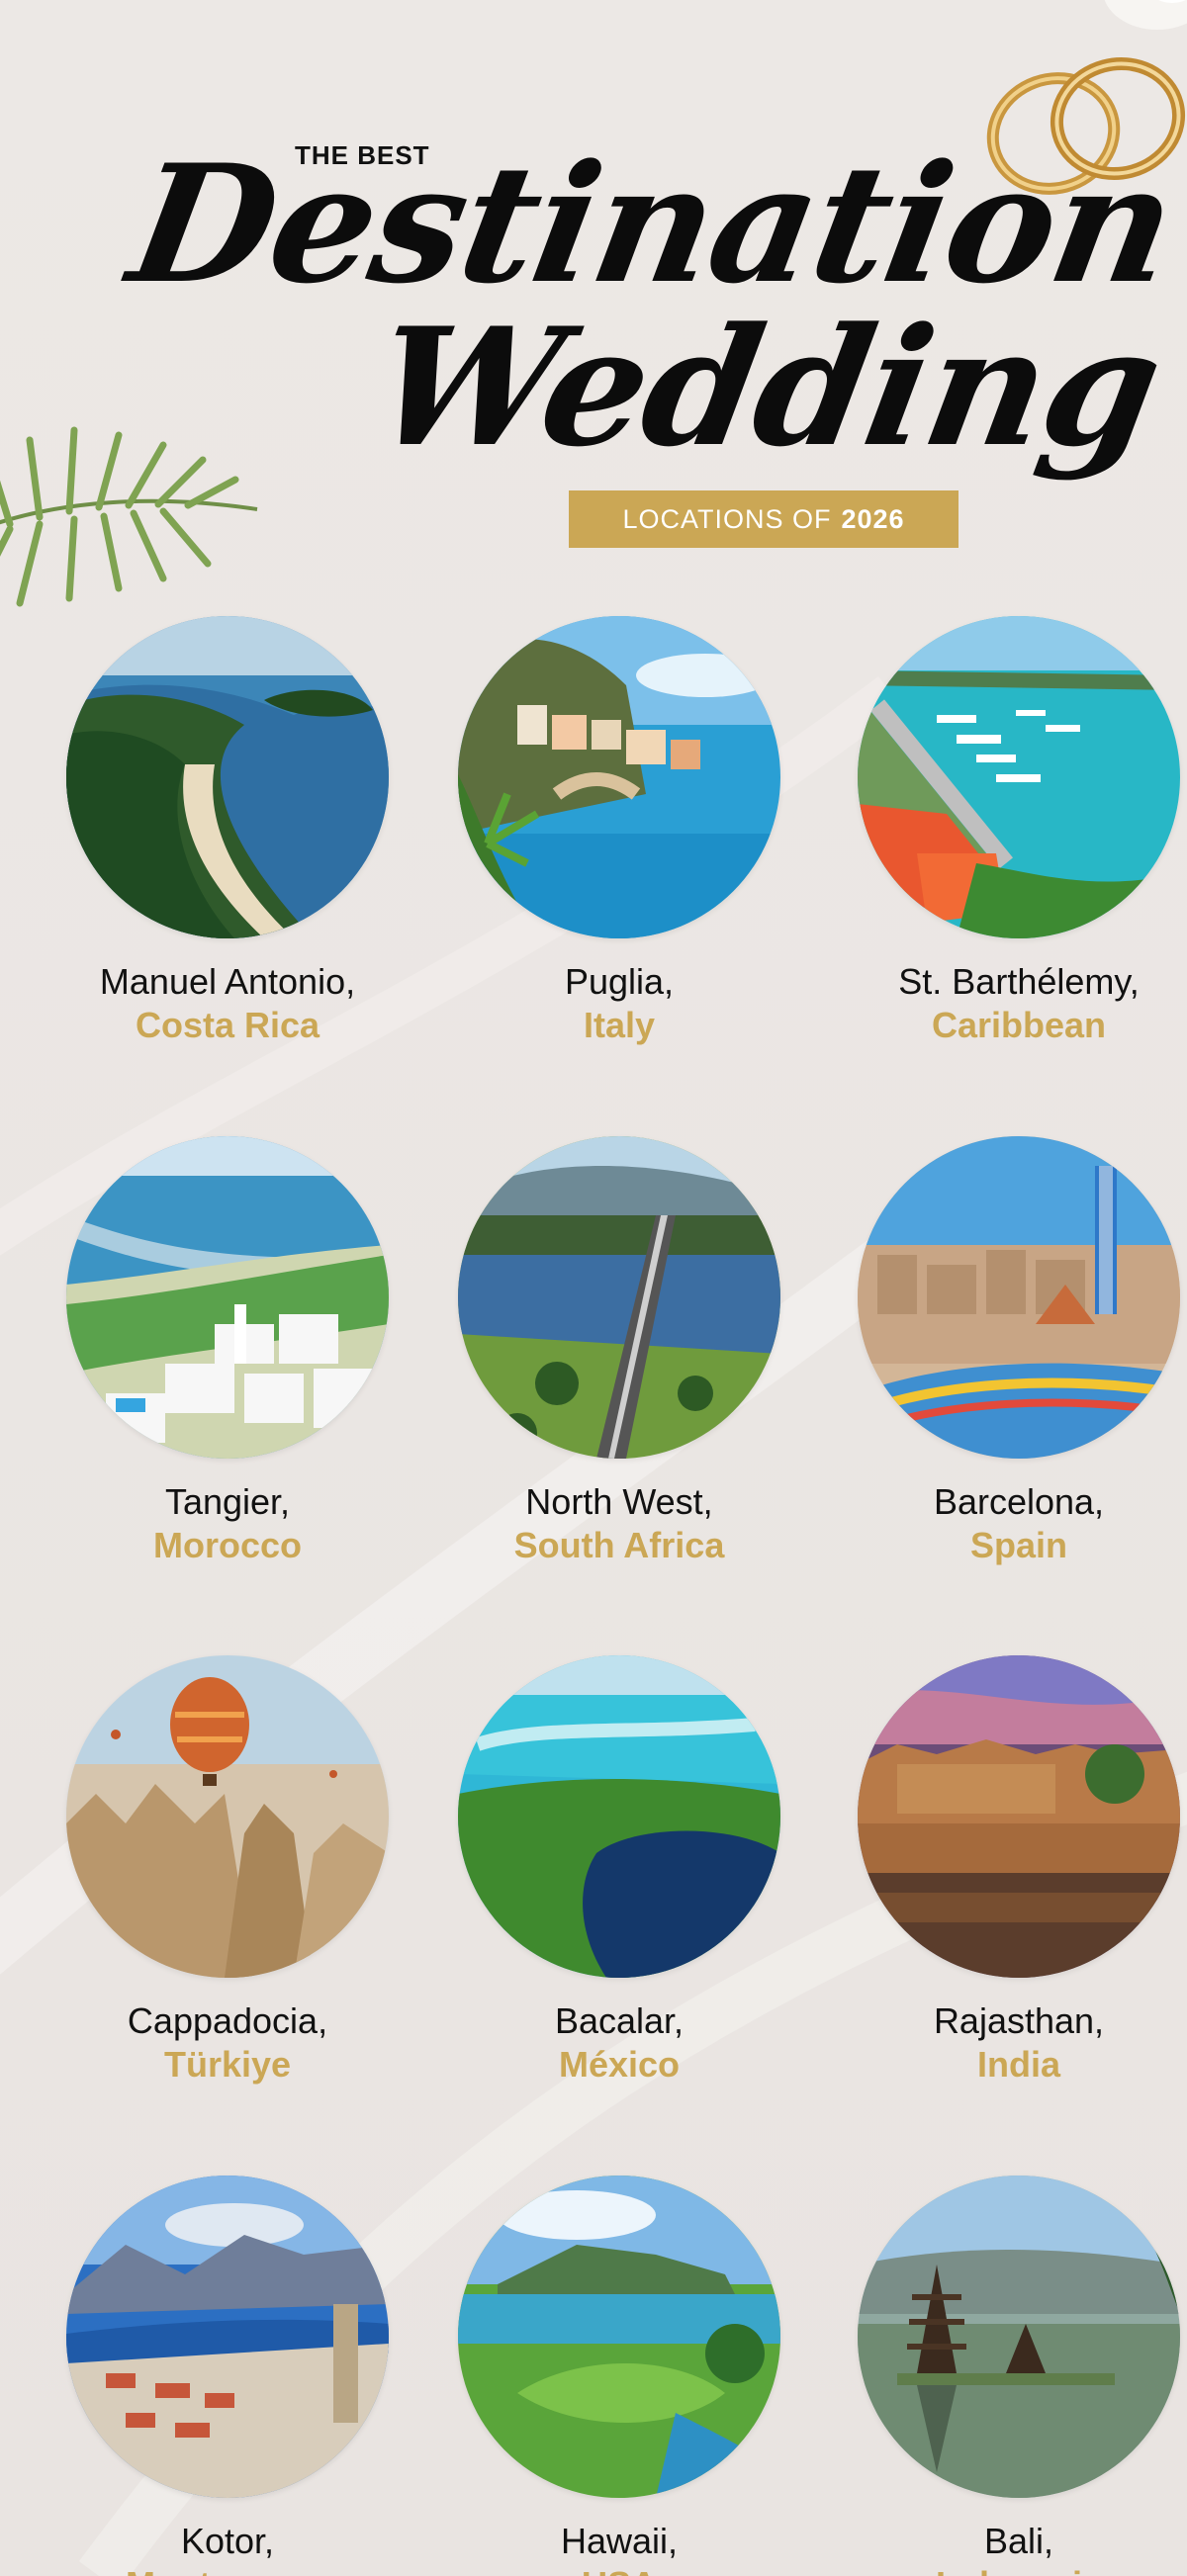 The height and width of the screenshot is (2576, 1187). What do you see at coordinates (227, 981) in the screenshot?
I see `destination-city: Manuel Antonio,` at bounding box center [227, 981].